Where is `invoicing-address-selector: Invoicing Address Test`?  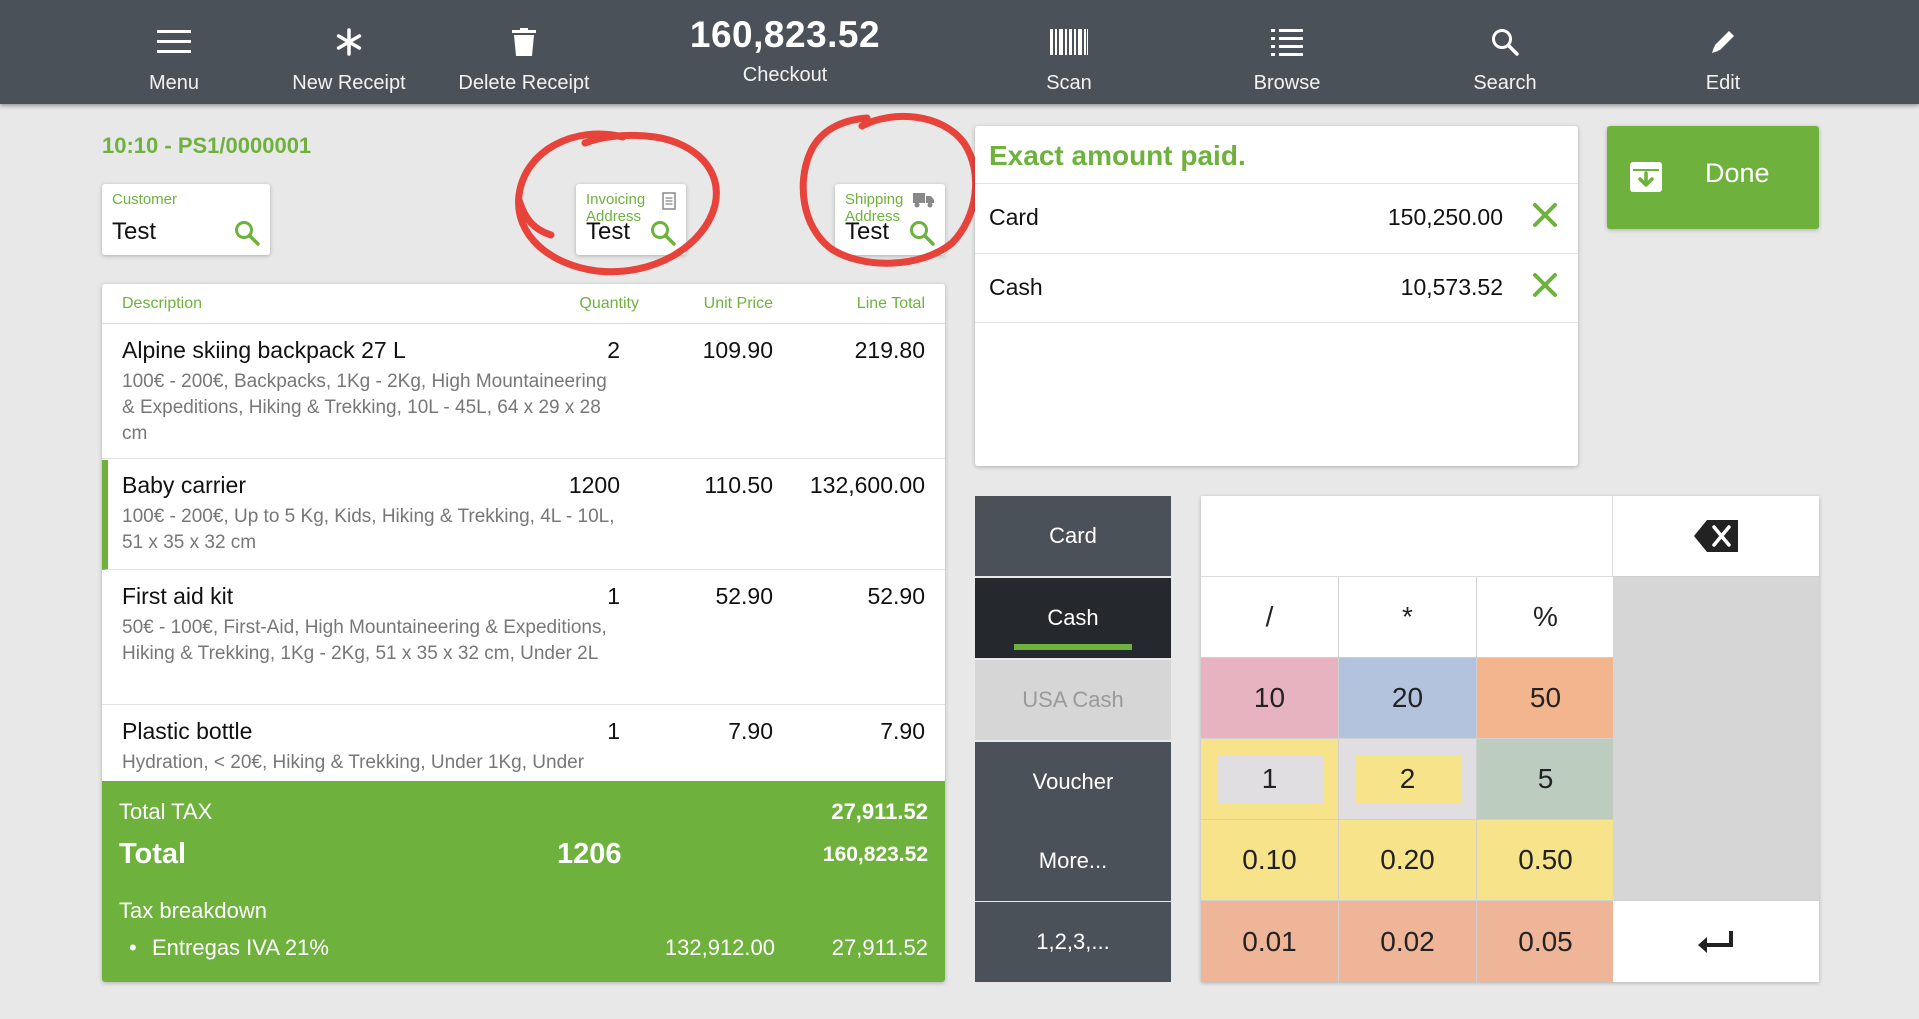
invoicing-address-selector: Invoicing Address Test is located at coordinates (631, 219).